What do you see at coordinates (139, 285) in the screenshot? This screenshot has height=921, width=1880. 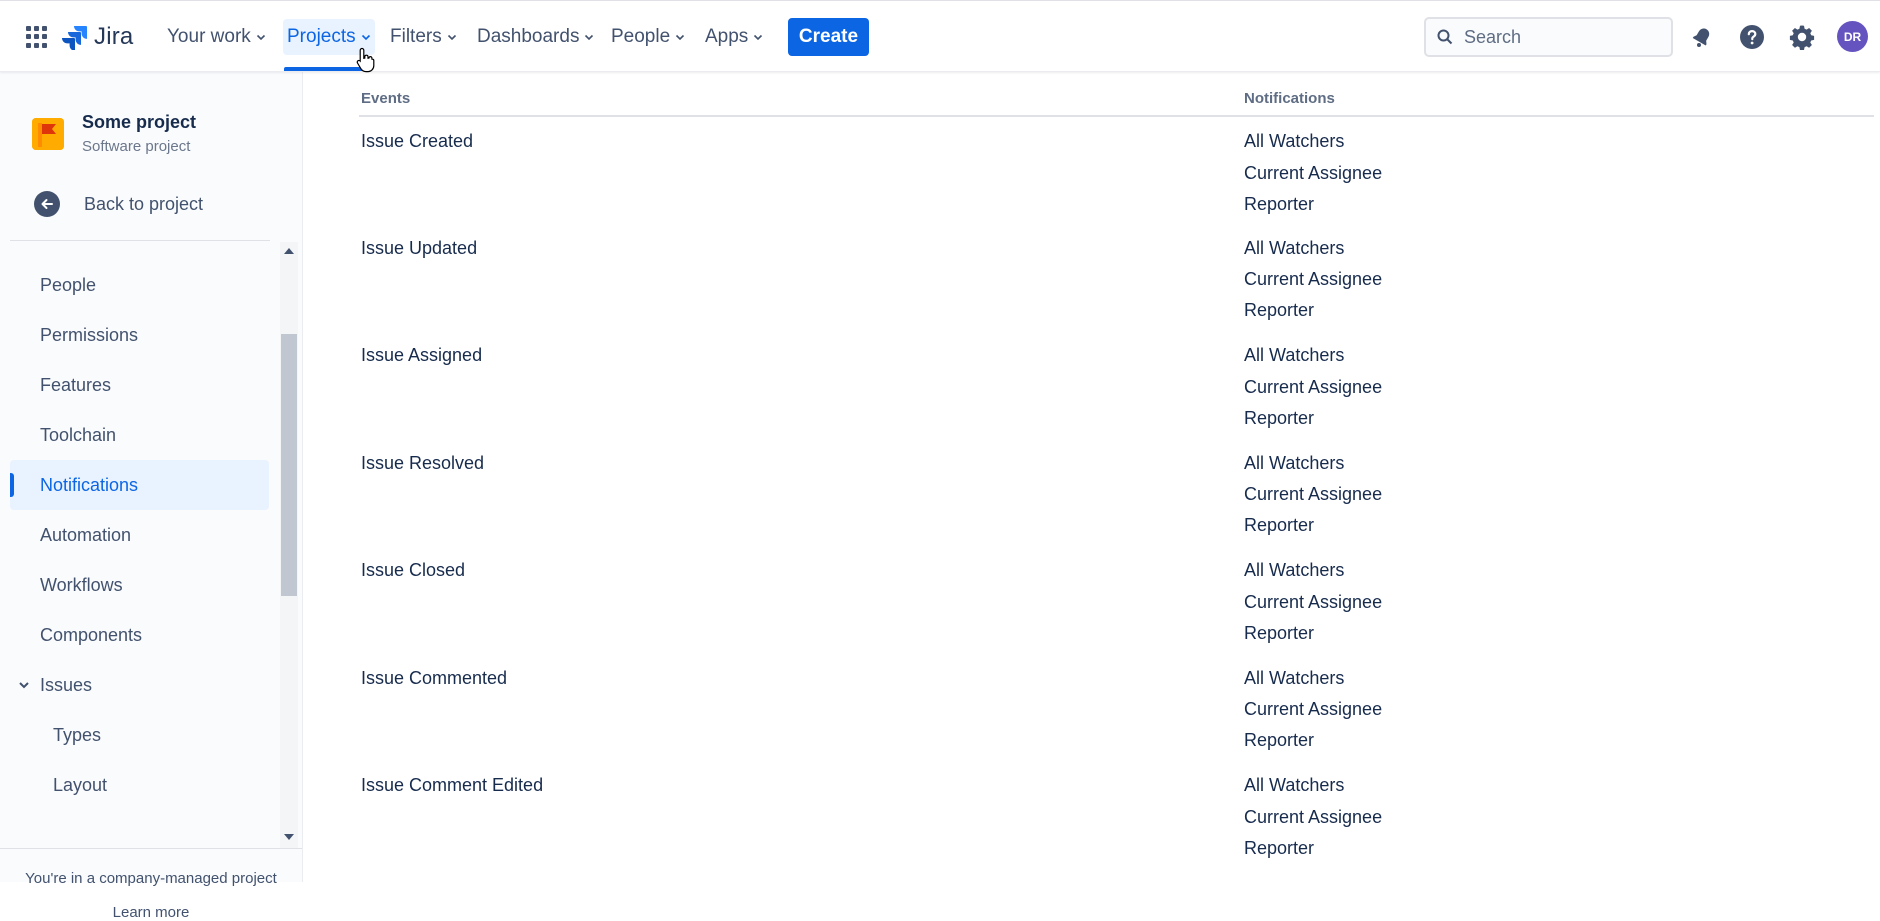 I see `sidebar-item-people: People` at bounding box center [139, 285].